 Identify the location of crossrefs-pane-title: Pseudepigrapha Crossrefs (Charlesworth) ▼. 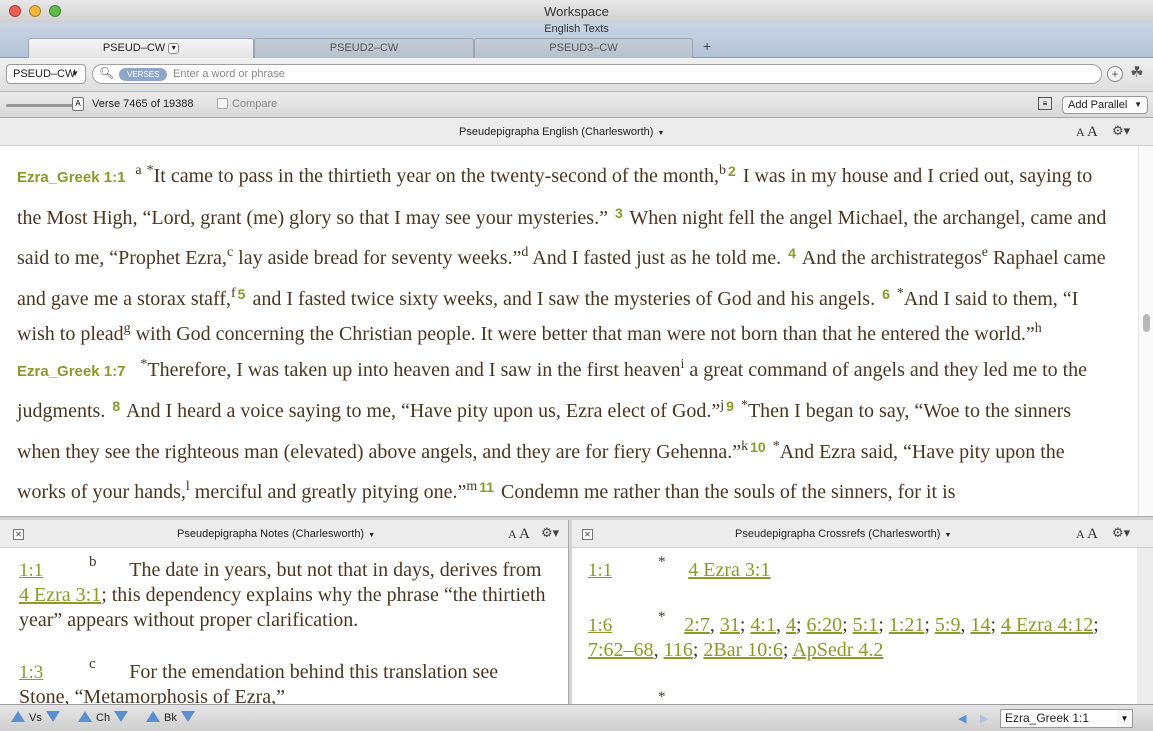
(843, 534).